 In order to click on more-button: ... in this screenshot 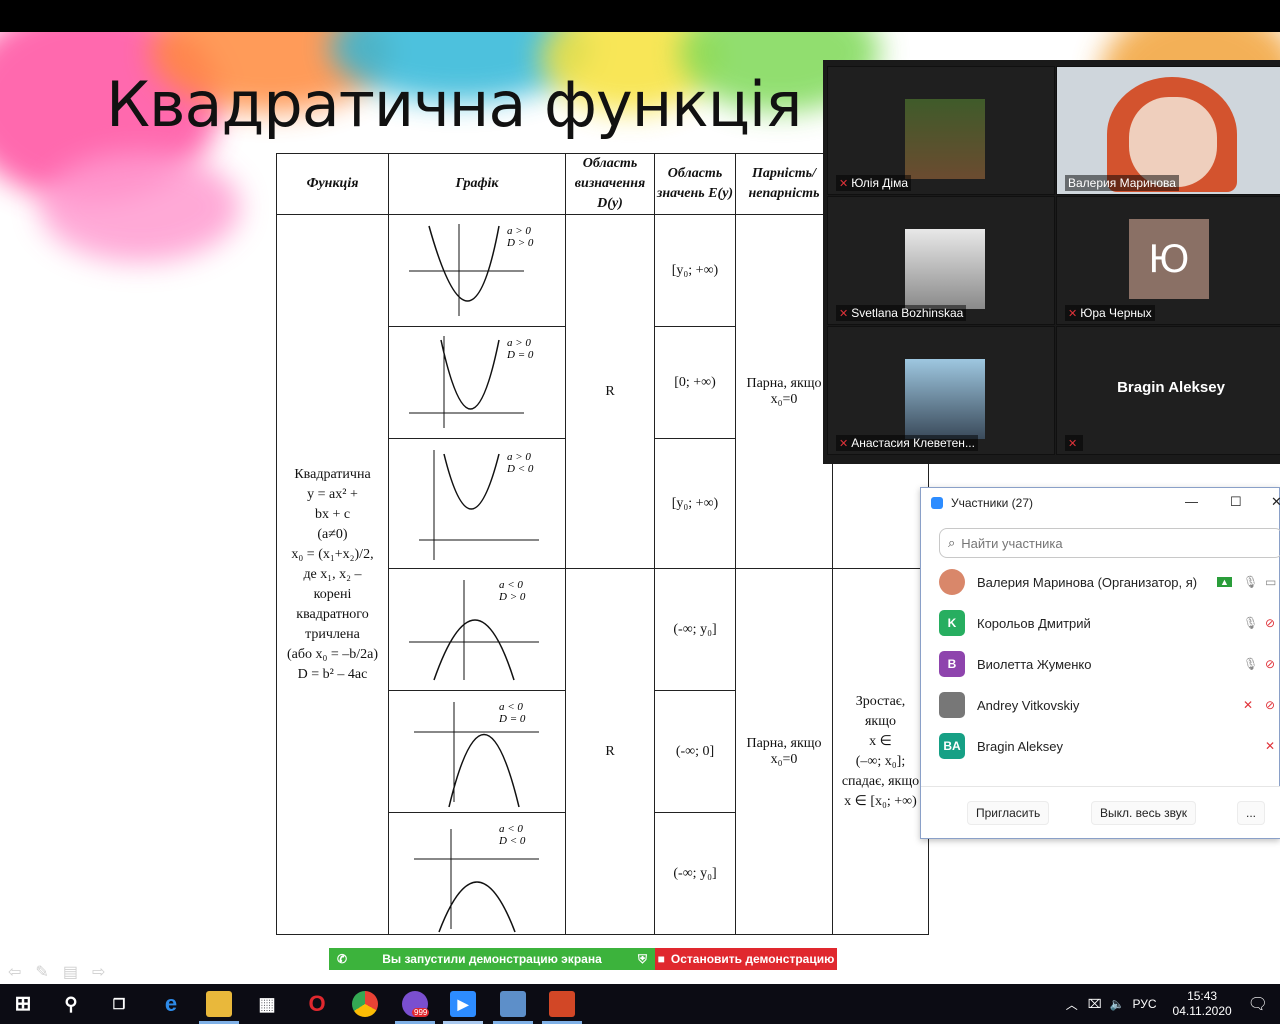, I will do `click(1251, 813)`.